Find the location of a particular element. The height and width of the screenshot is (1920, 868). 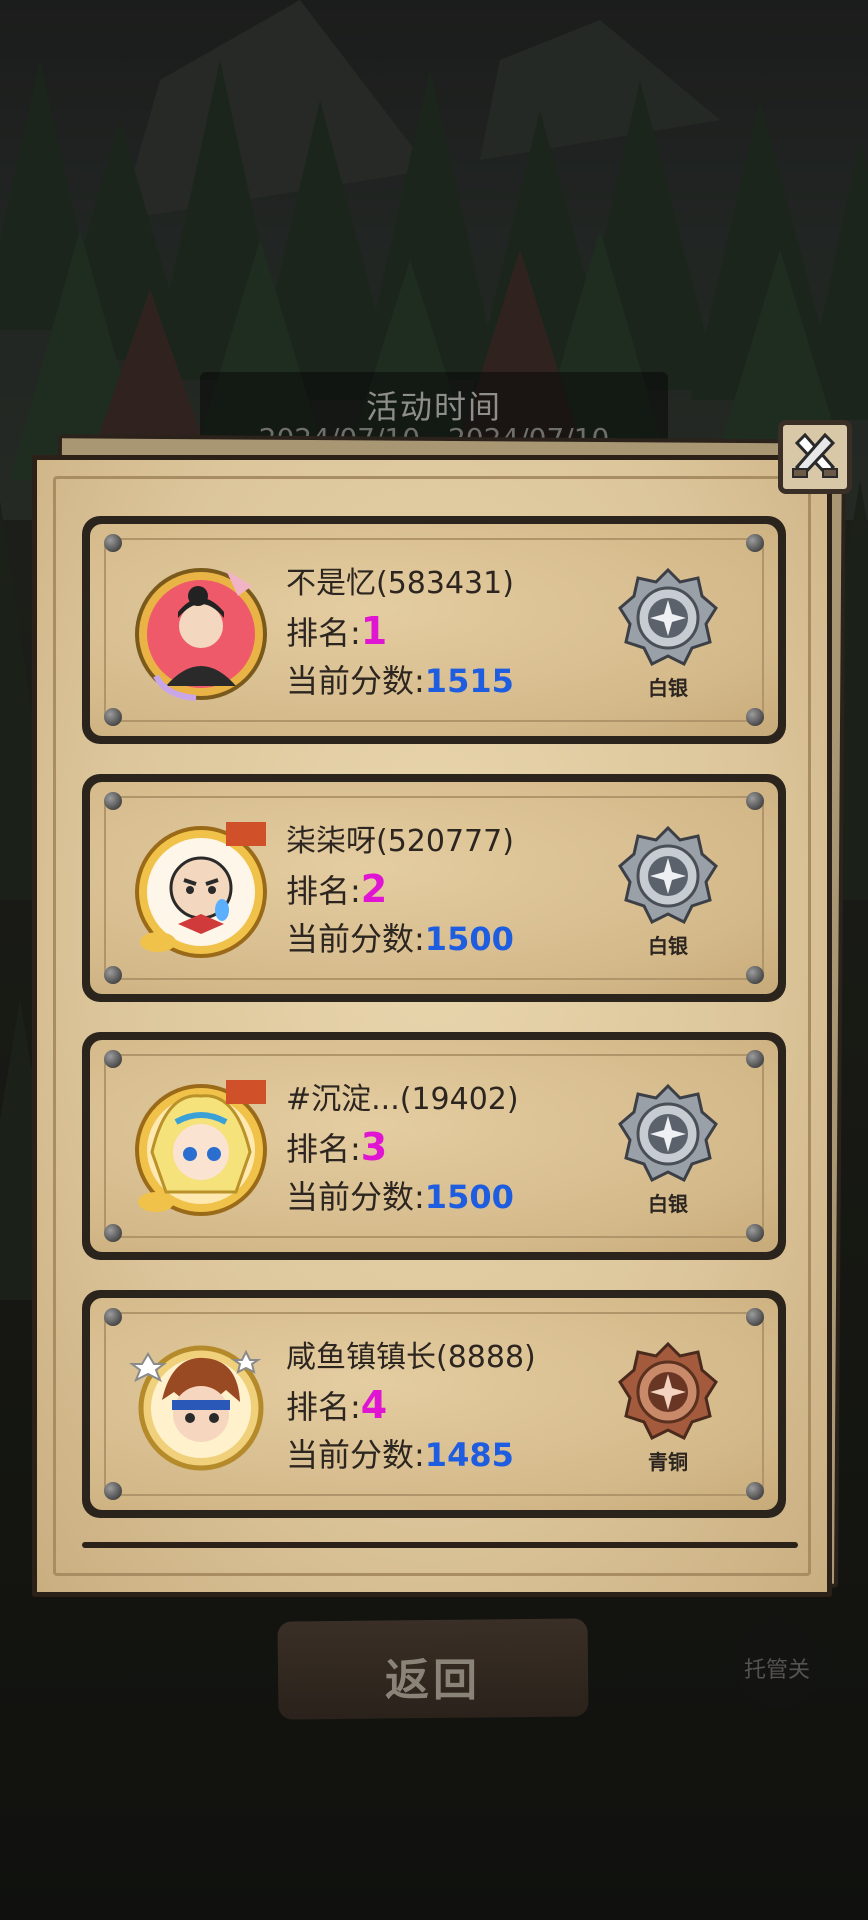

rank-value: 2 is located at coordinates (374, 889).